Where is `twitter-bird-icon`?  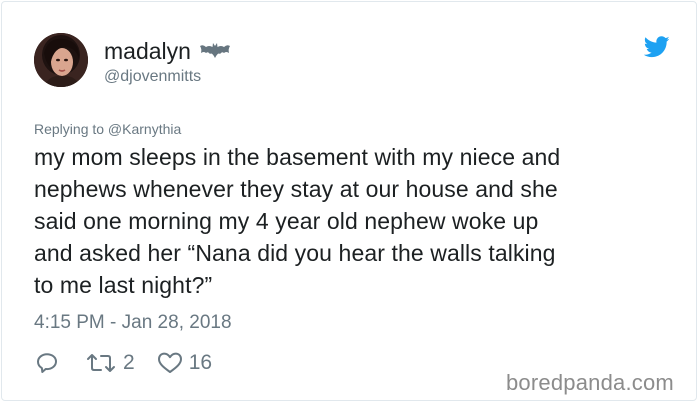 twitter-bird-icon is located at coordinates (656, 47).